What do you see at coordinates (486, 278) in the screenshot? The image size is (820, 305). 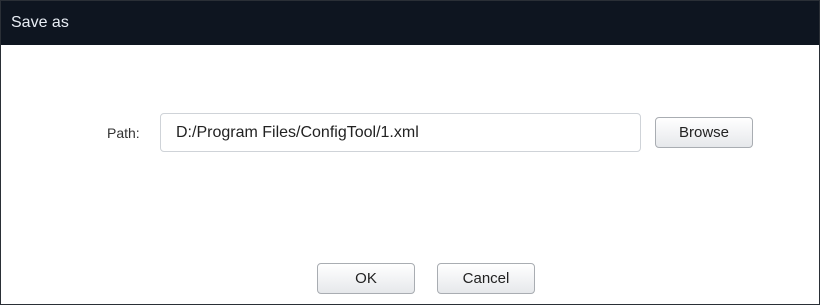 I see `cancel-button: Cancel` at bounding box center [486, 278].